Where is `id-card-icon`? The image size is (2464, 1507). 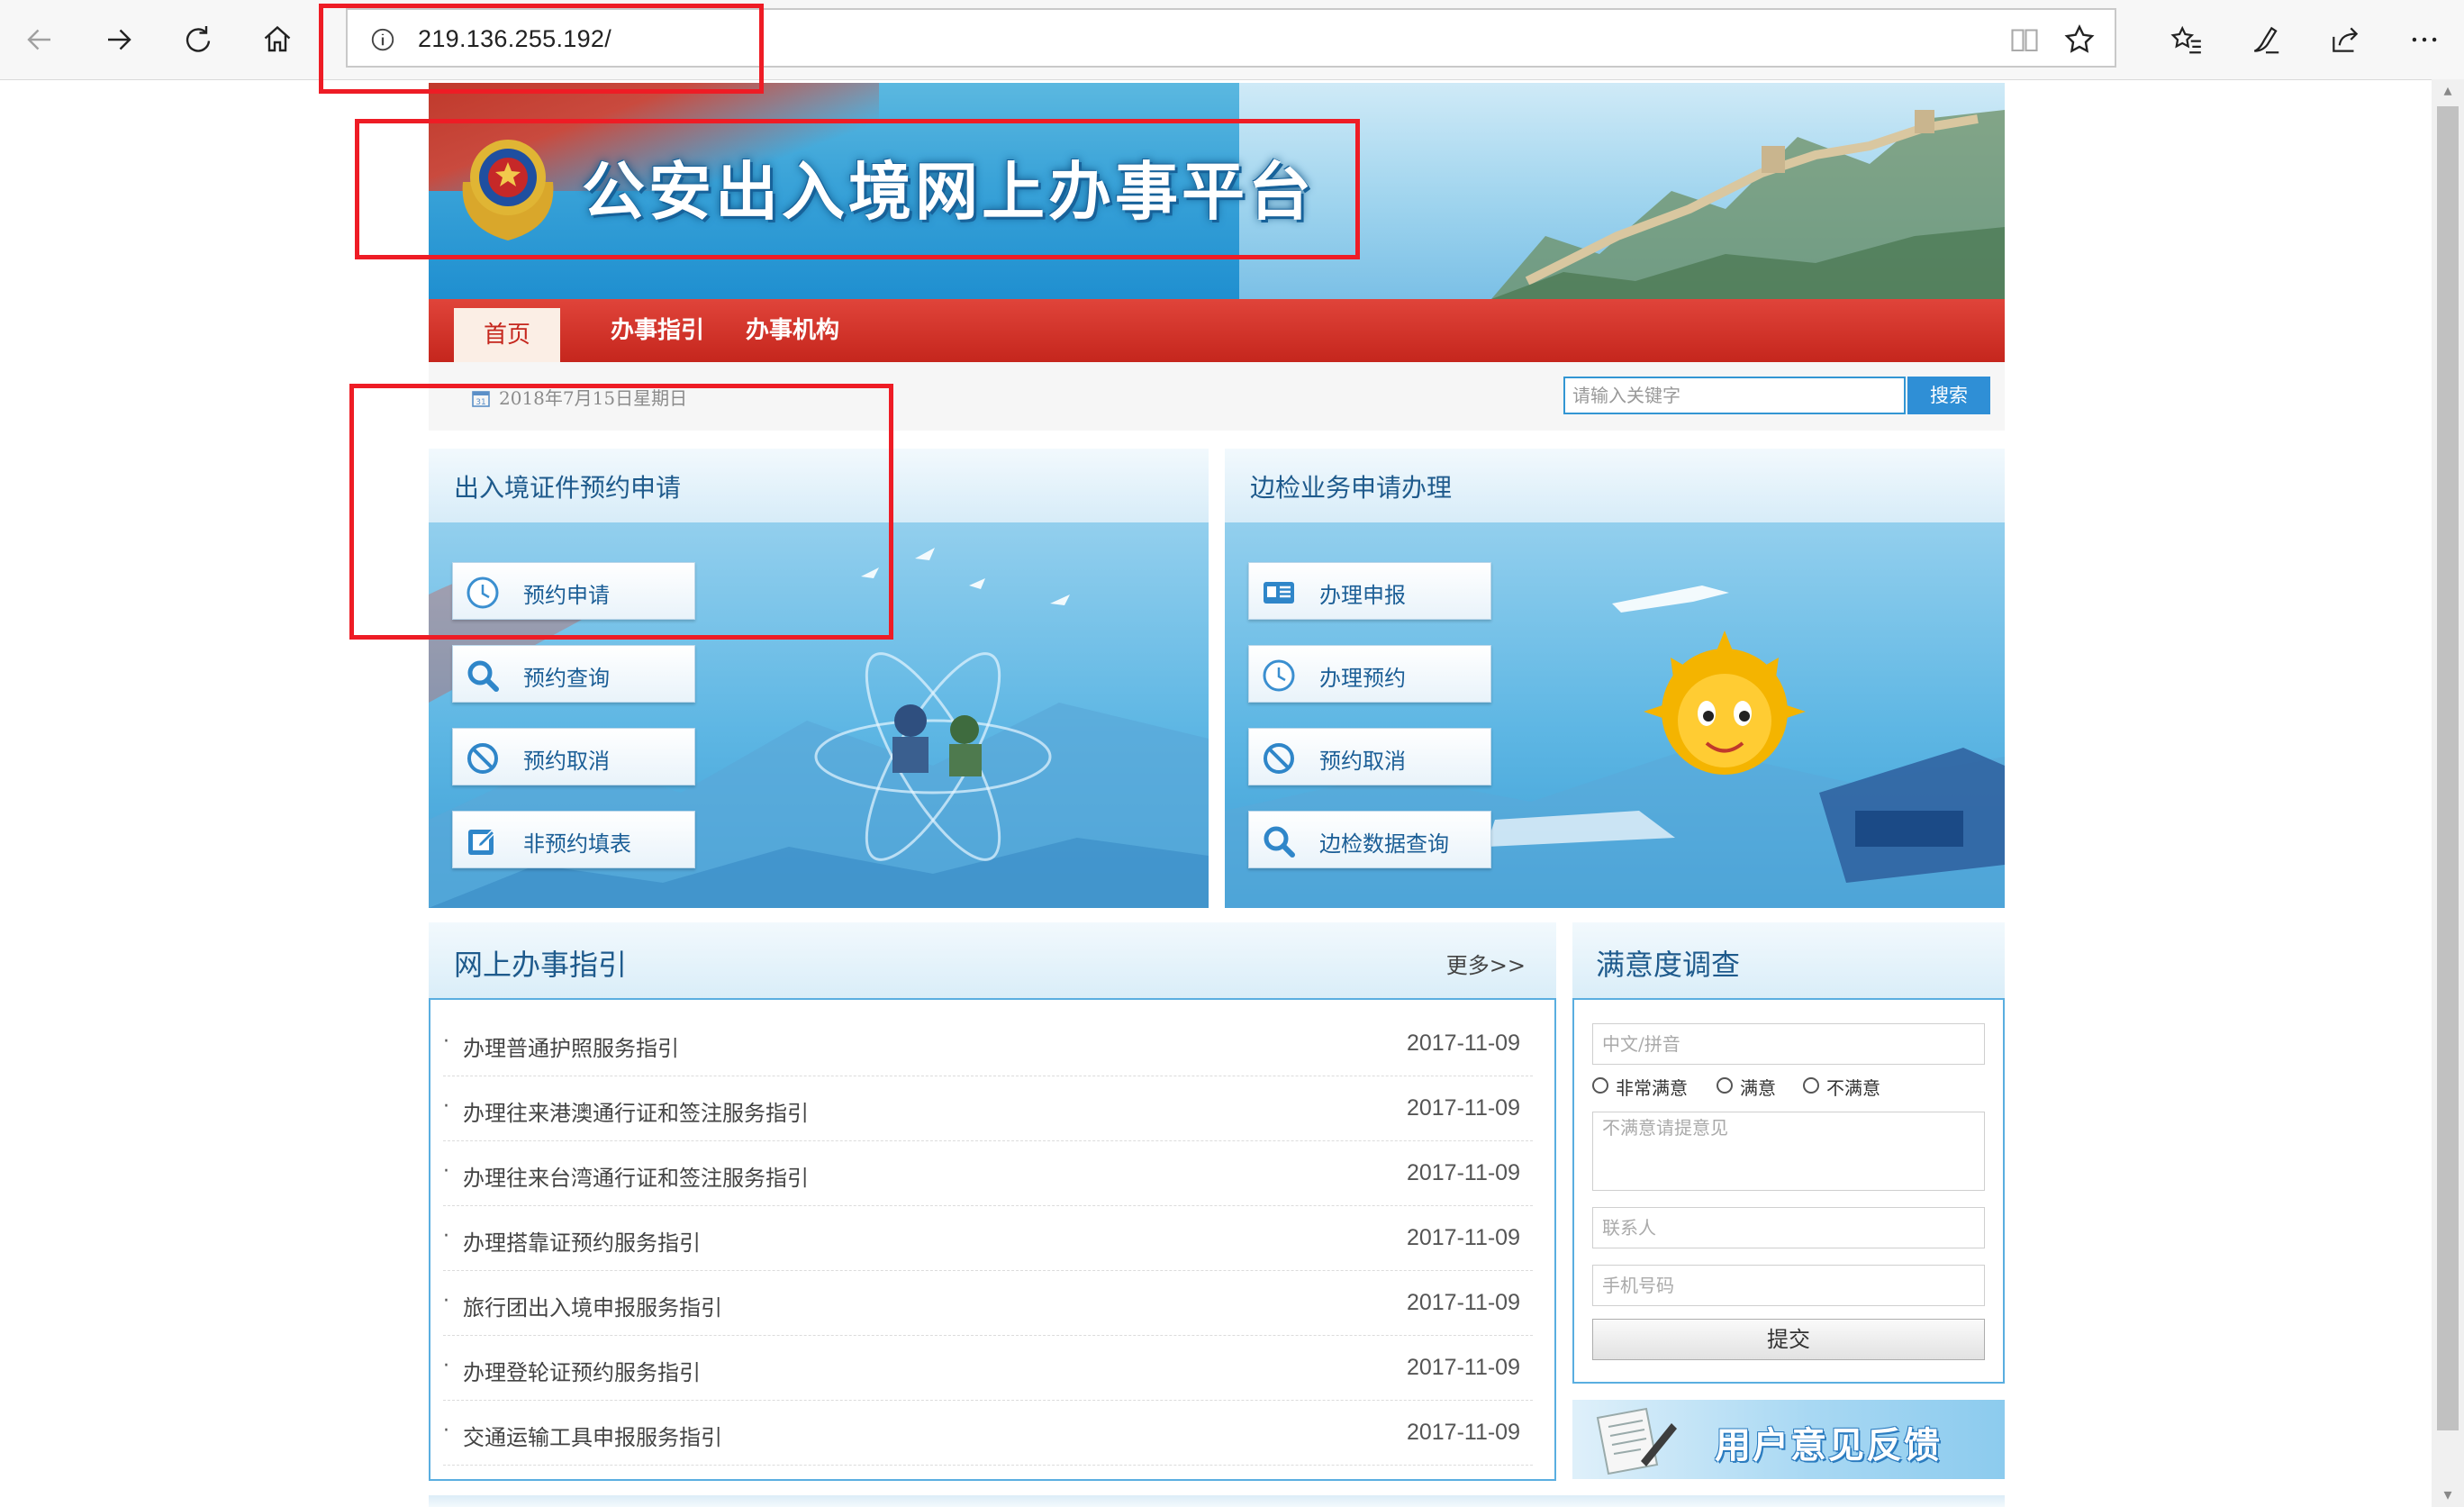
id-card-icon is located at coordinates (1279, 593).